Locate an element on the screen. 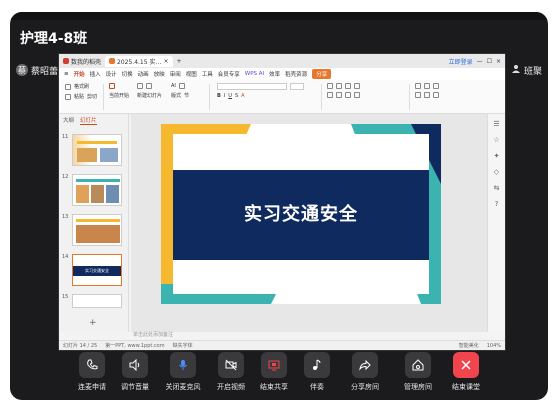  menu-view: 视图 is located at coordinates (191, 74).